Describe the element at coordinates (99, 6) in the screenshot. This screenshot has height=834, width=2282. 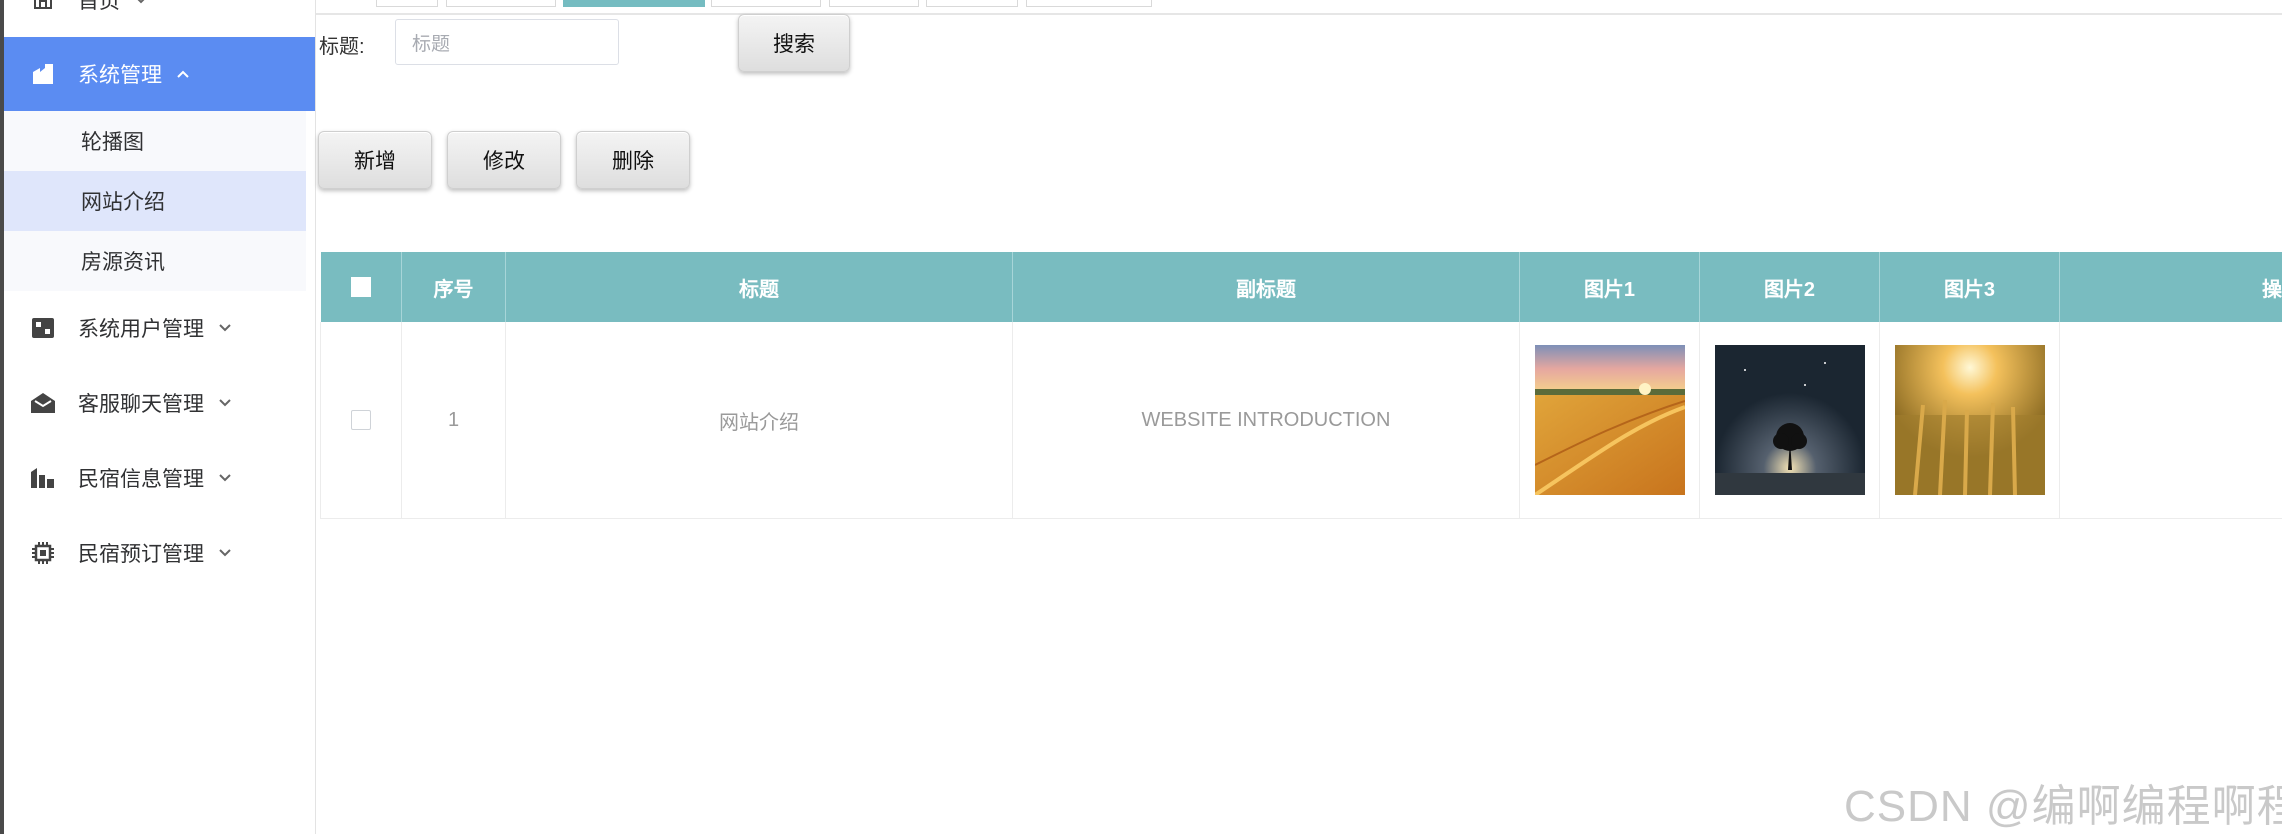
I see `sidebar-item-label: 首页` at that location.